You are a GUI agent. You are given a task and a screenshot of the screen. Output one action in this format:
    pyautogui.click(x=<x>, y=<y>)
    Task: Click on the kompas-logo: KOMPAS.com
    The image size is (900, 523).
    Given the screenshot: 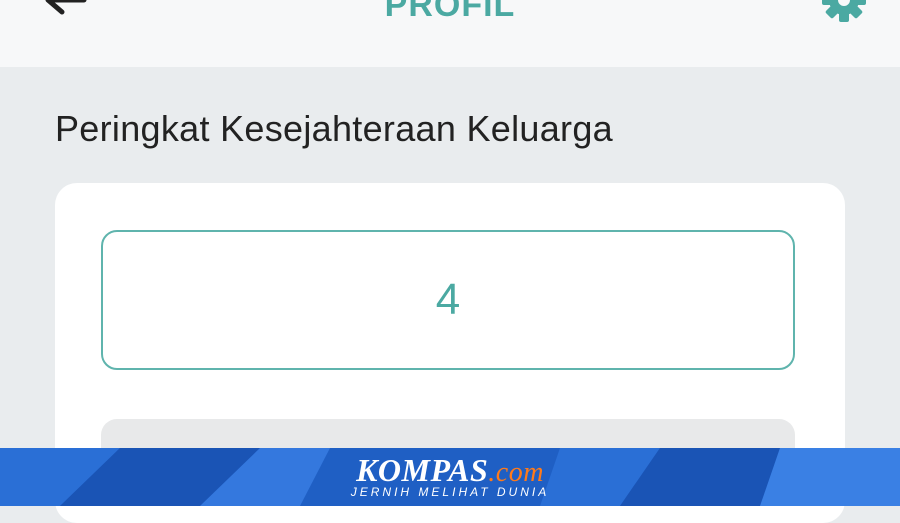 What is the action you would take?
    pyautogui.click(x=450, y=470)
    